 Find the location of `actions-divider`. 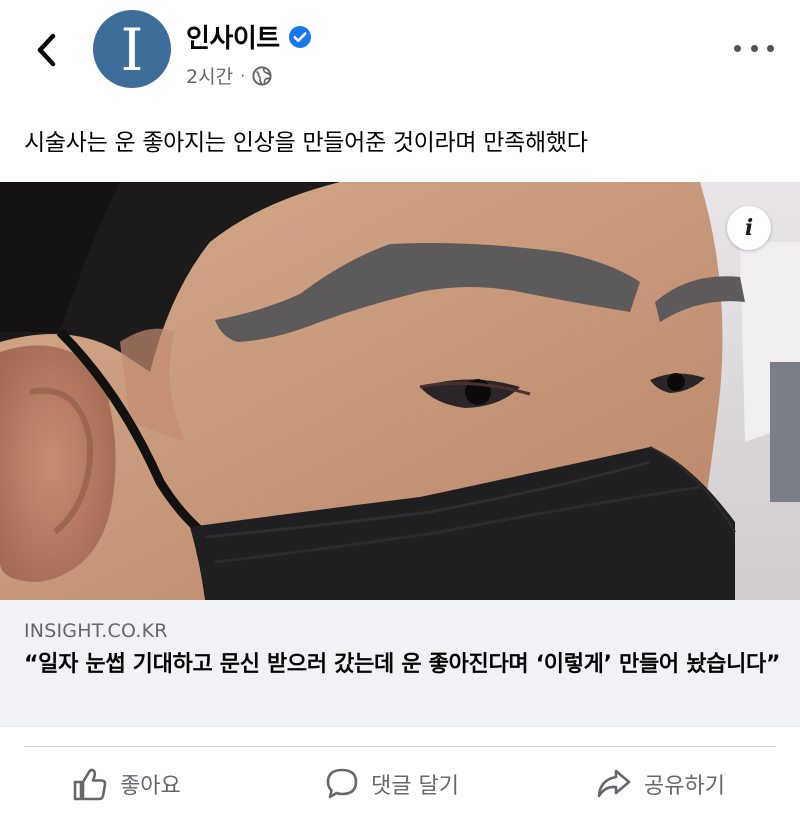

actions-divider is located at coordinates (400, 746).